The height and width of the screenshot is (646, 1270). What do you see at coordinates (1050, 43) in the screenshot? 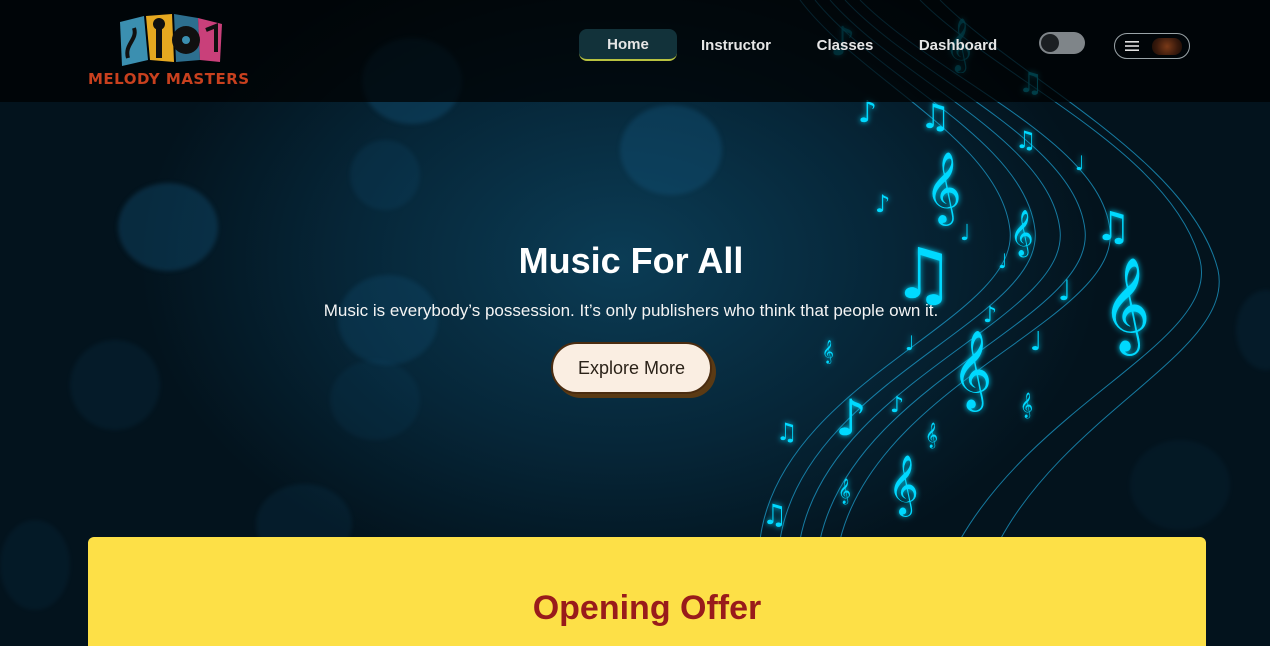
I see `toggle-knob-icon` at bounding box center [1050, 43].